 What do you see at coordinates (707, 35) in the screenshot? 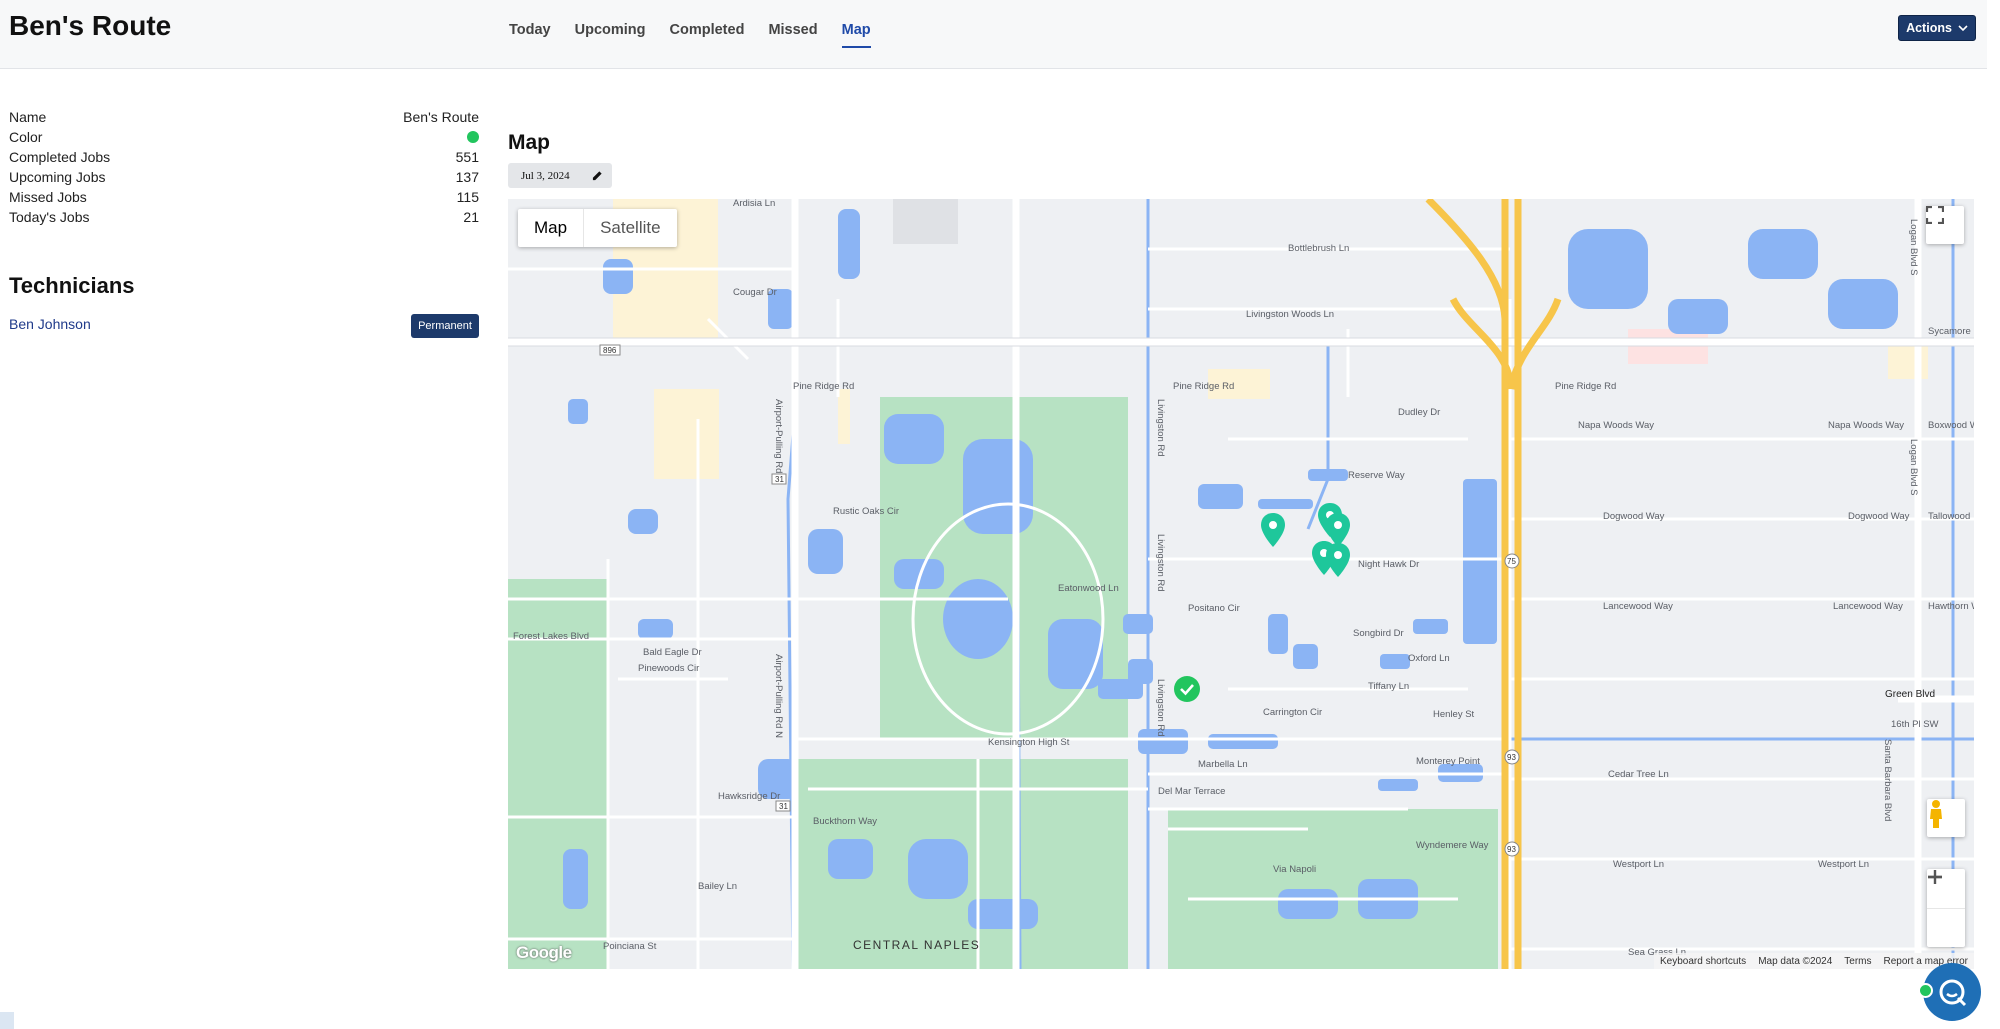
I see `tab-completed: Completed` at bounding box center [707, 35].